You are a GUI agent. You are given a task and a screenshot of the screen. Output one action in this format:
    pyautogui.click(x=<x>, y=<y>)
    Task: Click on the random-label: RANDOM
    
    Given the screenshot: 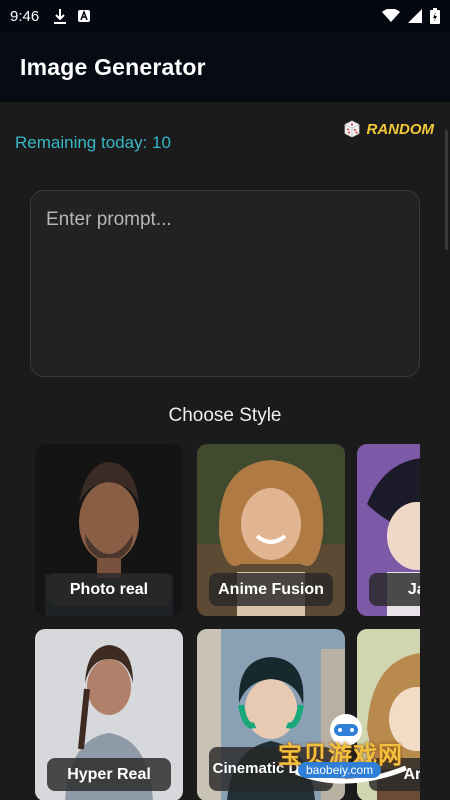 What is the action you would take?
    pyautogui.click(x=400, y=129)
    